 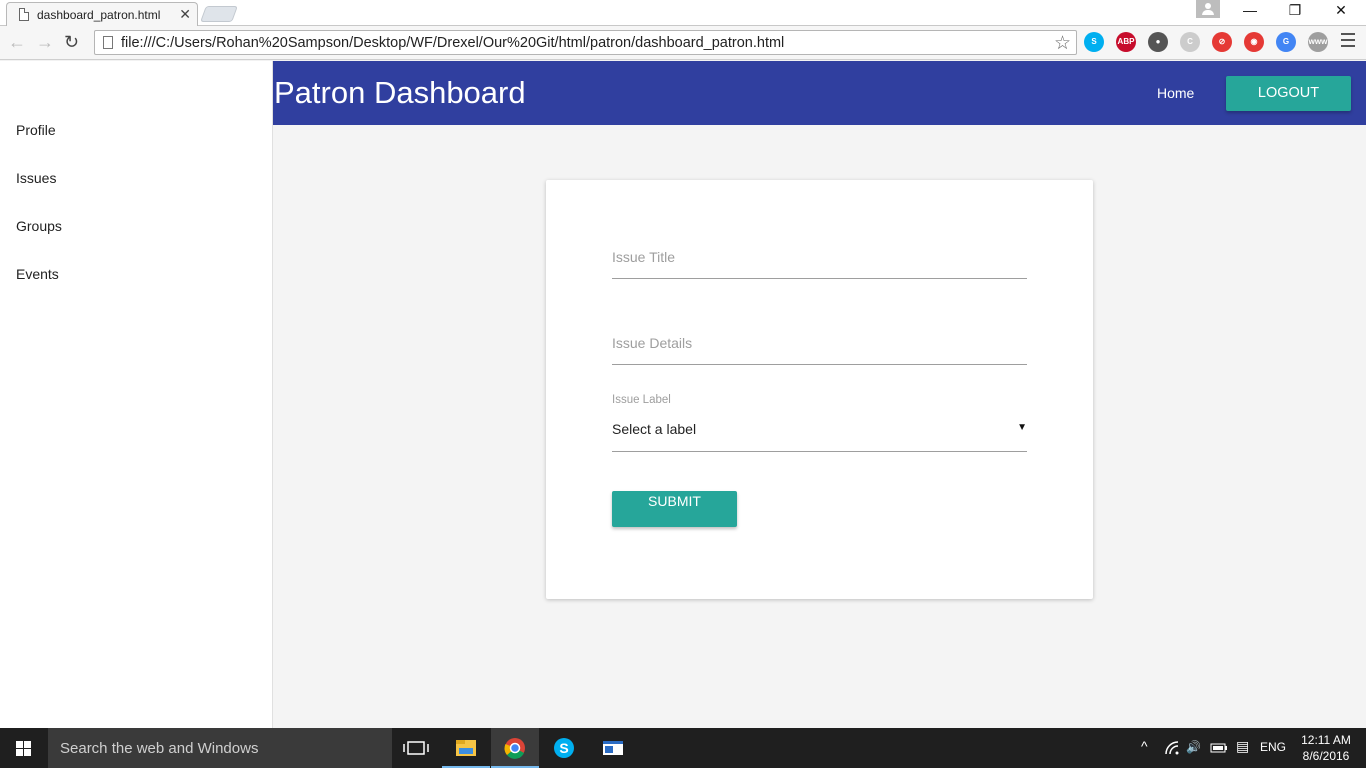 I want to click on www-extension-icon: www, so click(x=1318, y=42).